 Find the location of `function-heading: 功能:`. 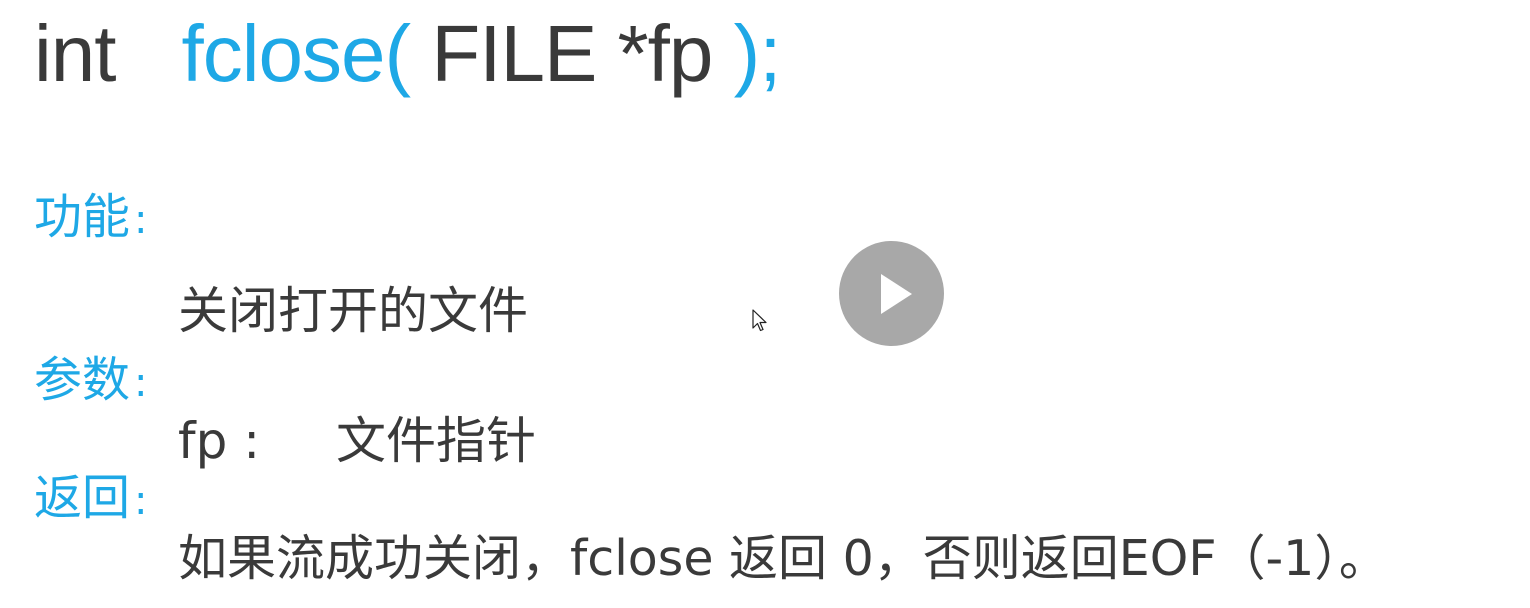

function-heading: 功能: is located at coordinates (91, 217).